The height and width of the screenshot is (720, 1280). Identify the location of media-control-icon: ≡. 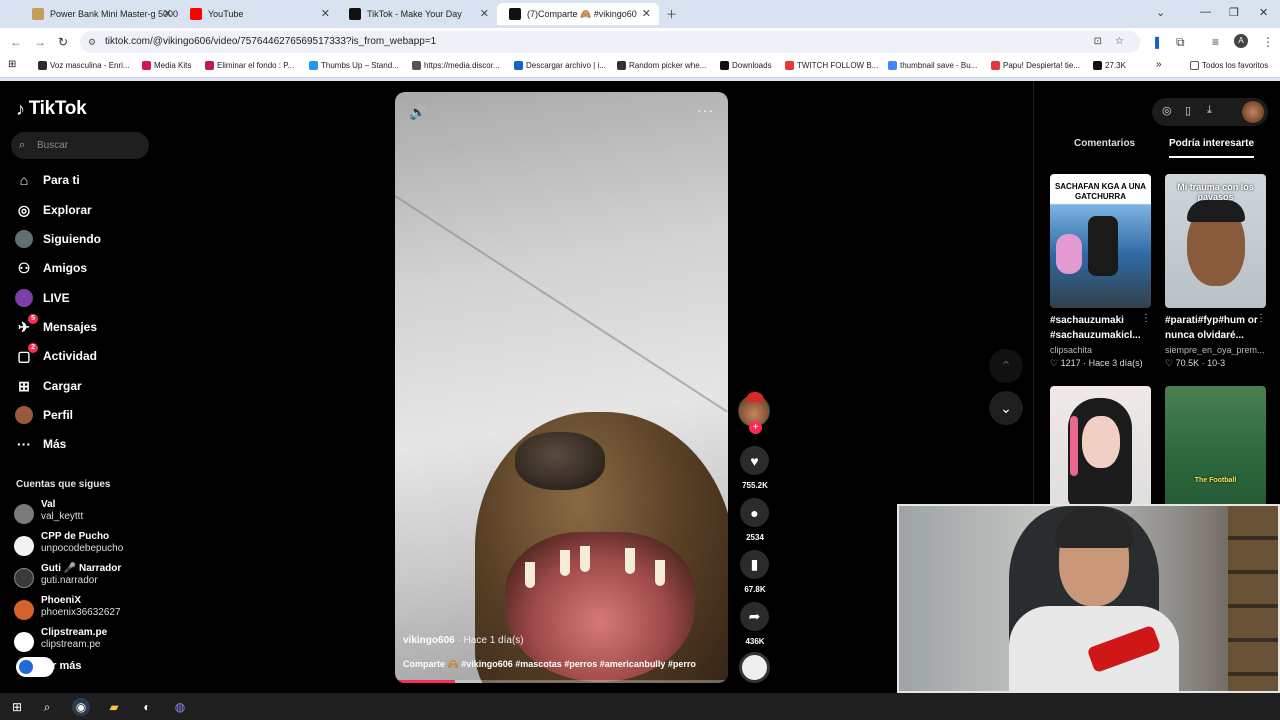
(1215, 42).